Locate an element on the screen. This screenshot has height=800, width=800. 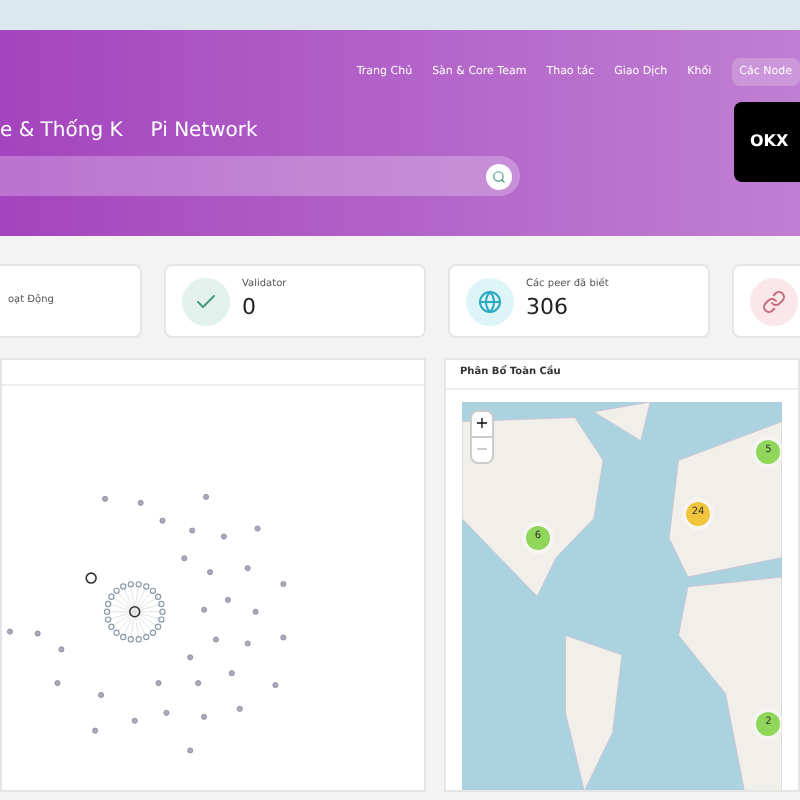
globe-icon is located at coordinates (490, 301).